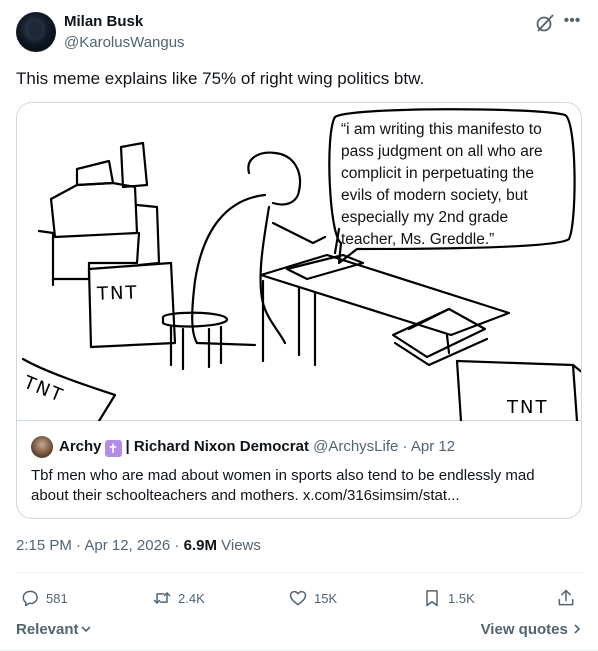 This screenshot has height=651, width=598. What do you see at coordinates (42, 447) in the screenshot?
I see `quoted-avatar` at bounding box center [42, 447].